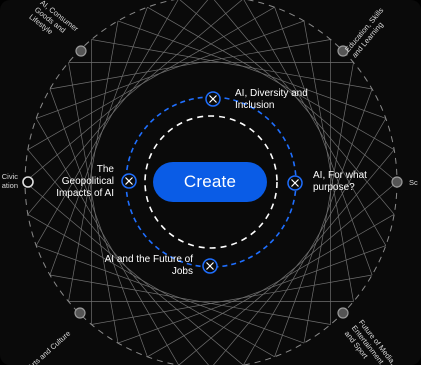 Image resolution: width=421 pixels, height=365 pixels. Describe the element at coordinates (213, 99) in the screenshot. I see `topic-node-diversity-icon` at that location.